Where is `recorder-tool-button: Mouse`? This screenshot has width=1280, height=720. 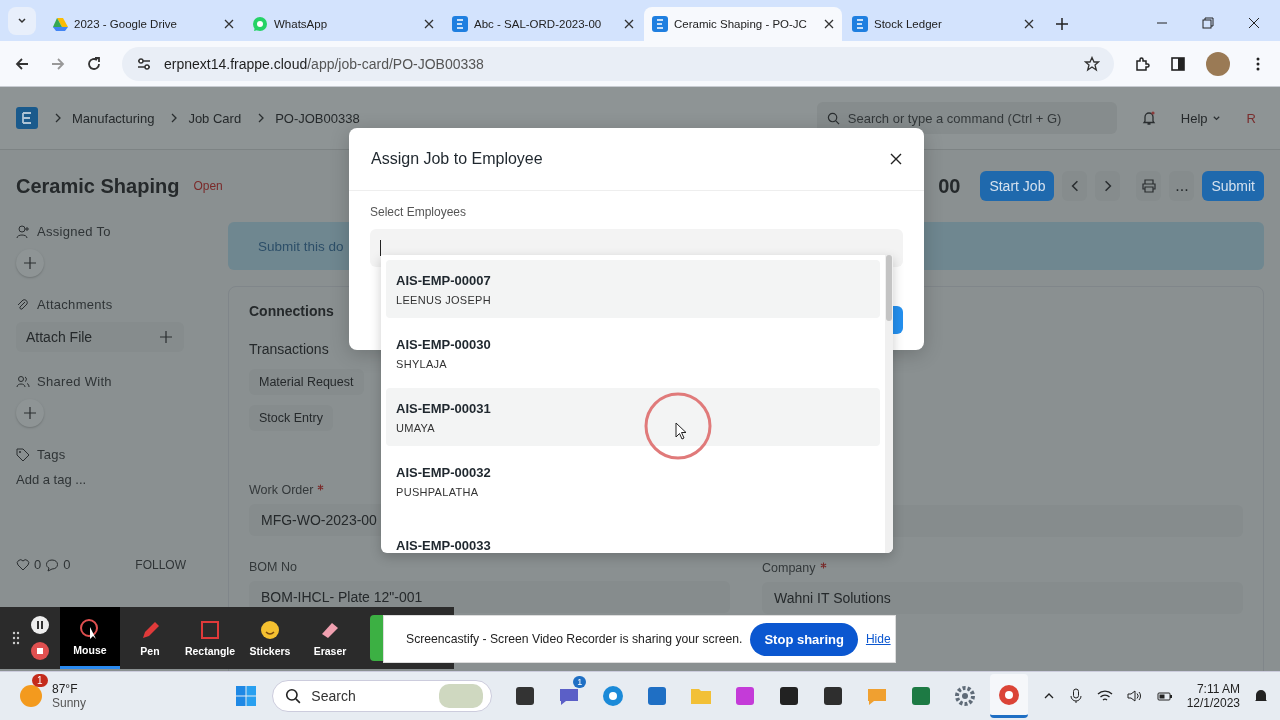
recorder-tool-button: Mouse is located at coordinates (90, 638).